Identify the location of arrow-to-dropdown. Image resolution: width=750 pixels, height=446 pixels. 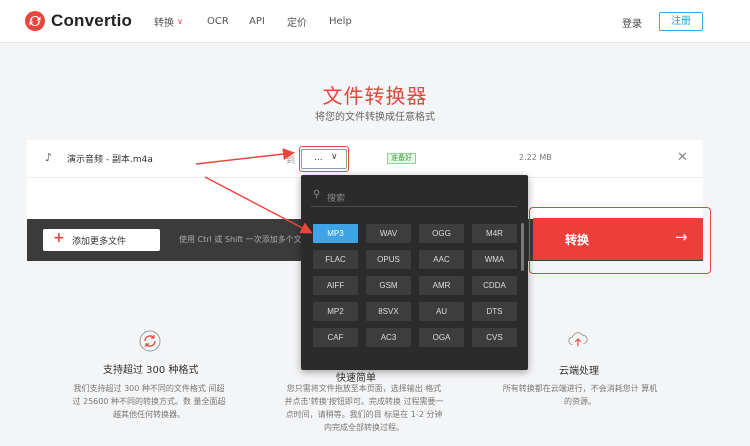
(245, 156).